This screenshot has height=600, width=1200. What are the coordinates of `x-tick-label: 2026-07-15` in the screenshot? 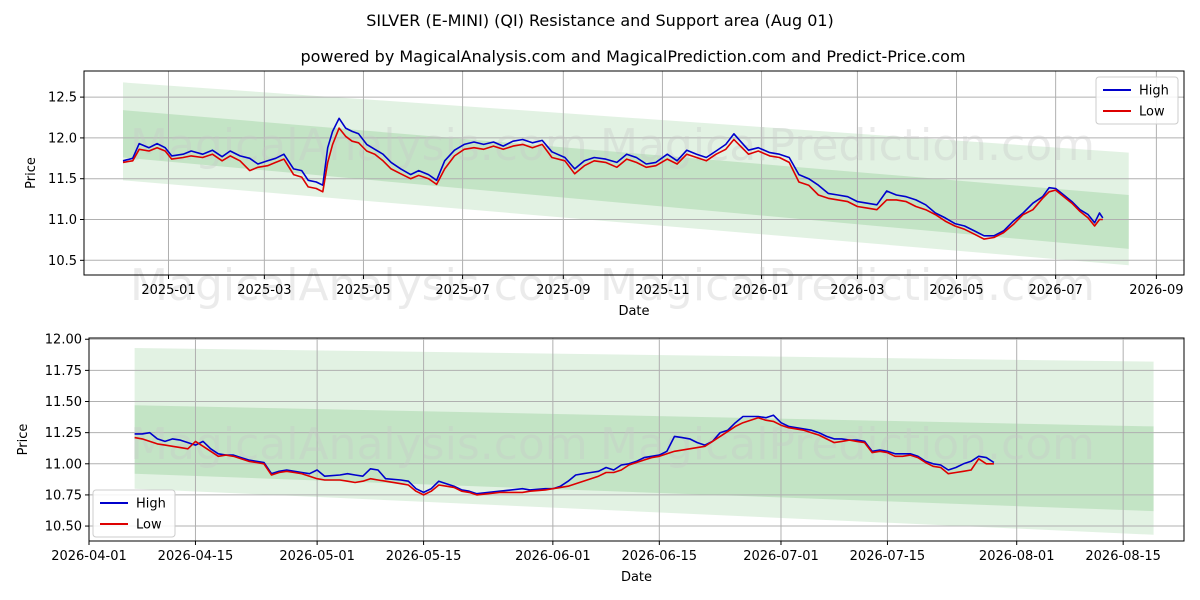 It's located at (888, 556).